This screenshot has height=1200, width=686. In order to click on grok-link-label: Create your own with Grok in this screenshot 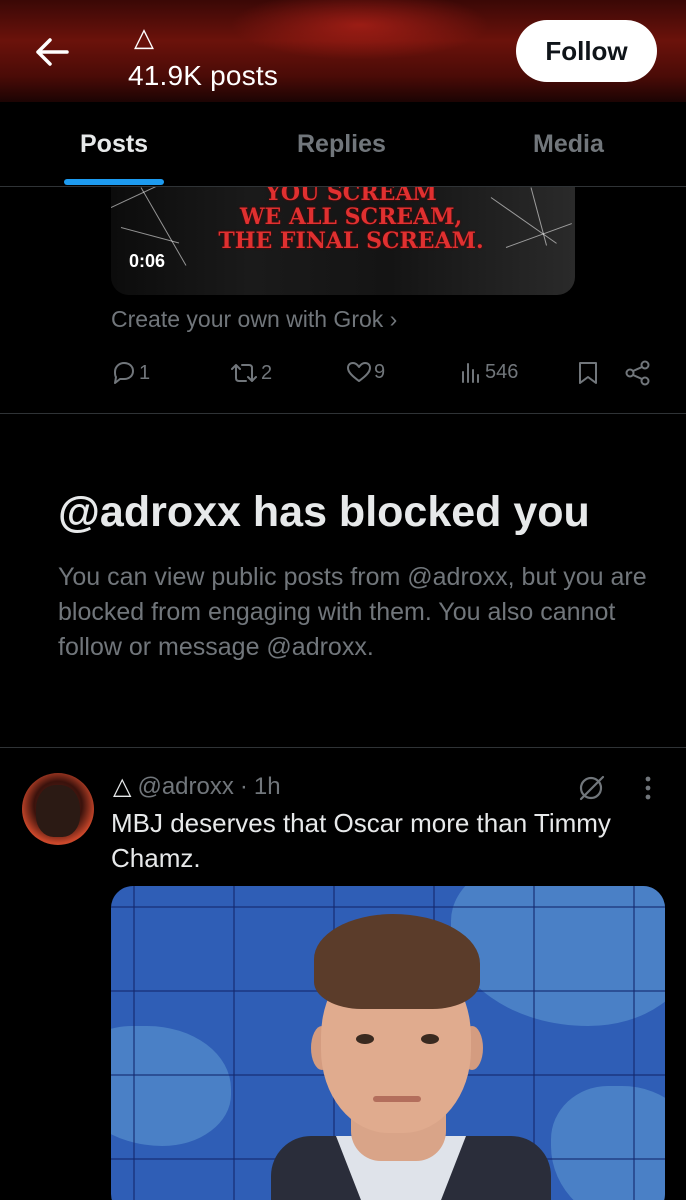, I will do `click(247, 319)`.